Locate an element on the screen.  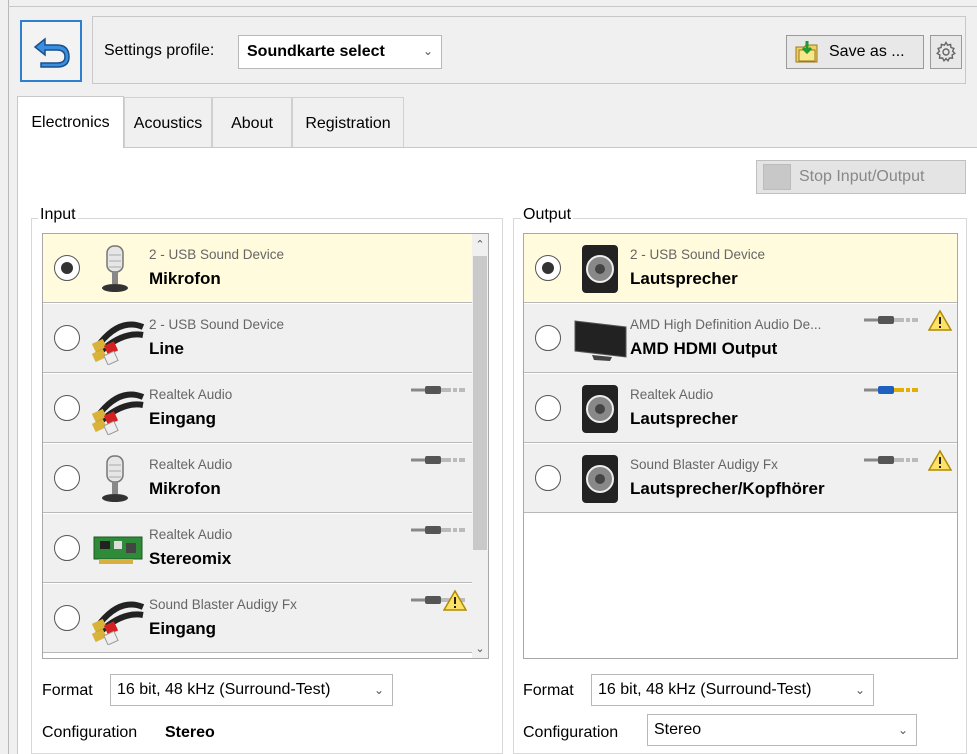
output-config-select: Stereo ⌄ is located at coordinates (782, 730).